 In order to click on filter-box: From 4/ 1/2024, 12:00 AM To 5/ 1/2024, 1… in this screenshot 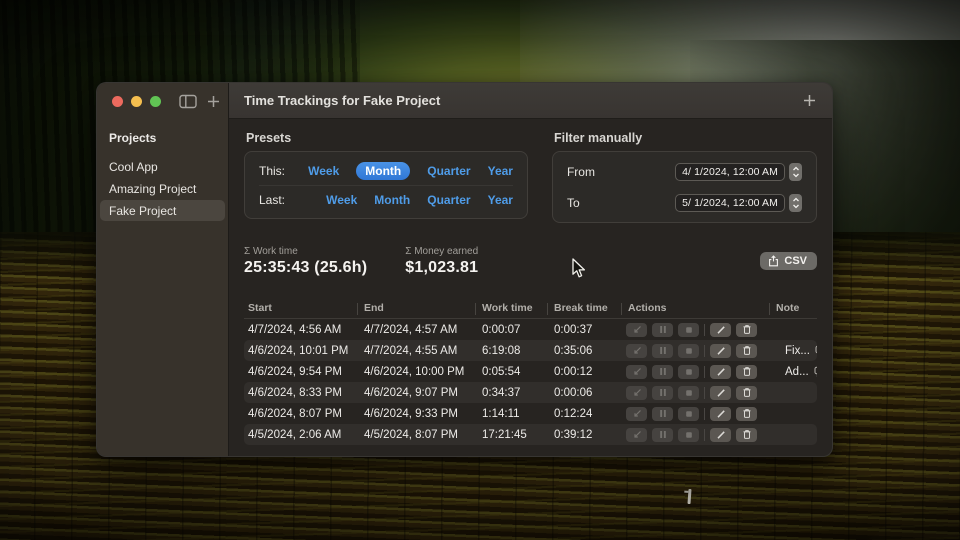, I will do `click(684, 187)`.